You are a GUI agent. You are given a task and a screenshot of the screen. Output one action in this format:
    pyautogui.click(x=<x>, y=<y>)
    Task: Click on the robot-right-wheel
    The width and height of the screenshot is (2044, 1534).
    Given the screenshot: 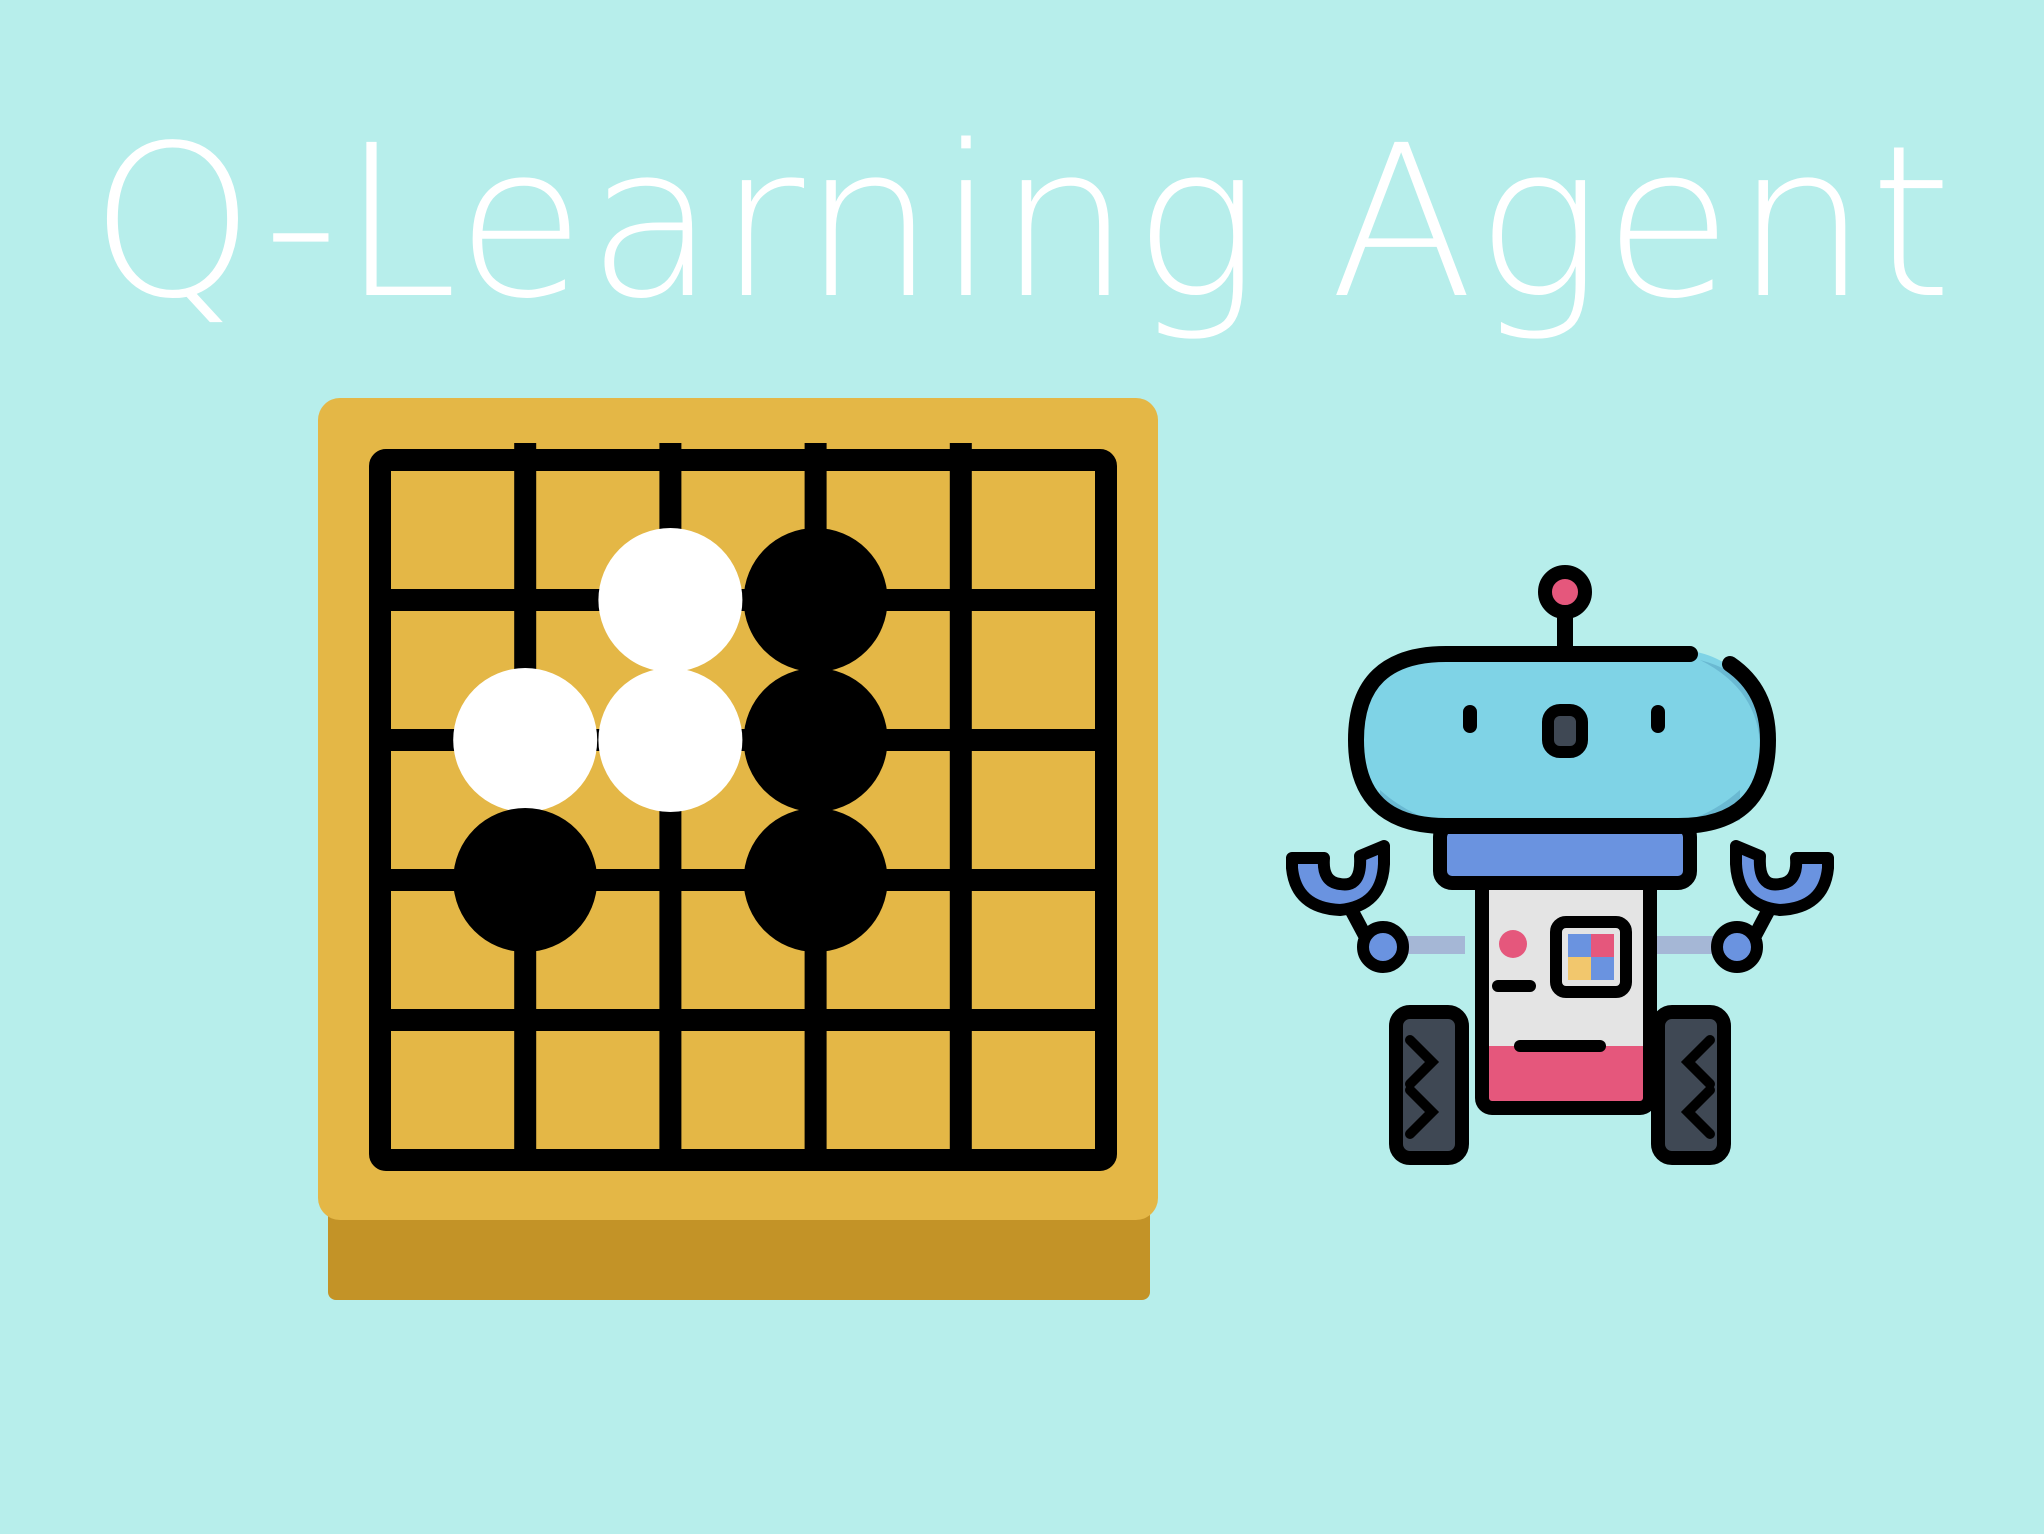 What is the action you would take?
    pyautogui.click(x=1691, y=1085)
    